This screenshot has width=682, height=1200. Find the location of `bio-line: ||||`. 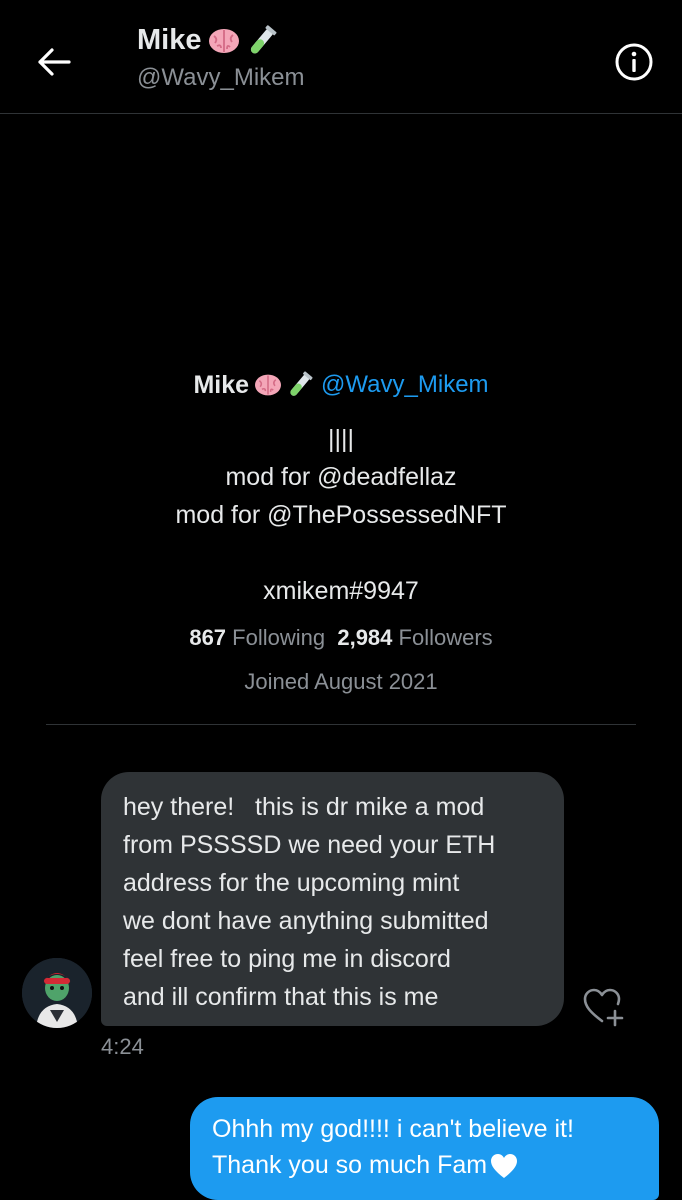

bio-line: |||| is located at coordinates (341, 439).